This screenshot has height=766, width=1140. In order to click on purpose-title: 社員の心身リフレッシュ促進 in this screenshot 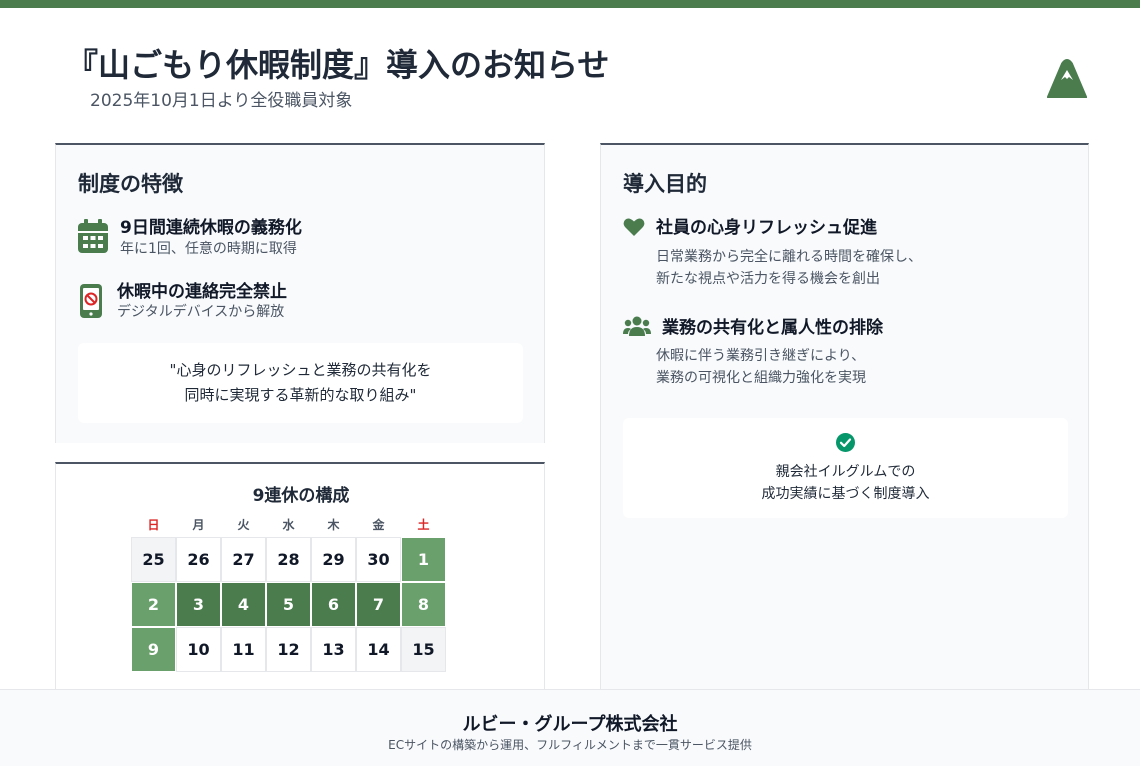, I will do `click(766, 228)`.